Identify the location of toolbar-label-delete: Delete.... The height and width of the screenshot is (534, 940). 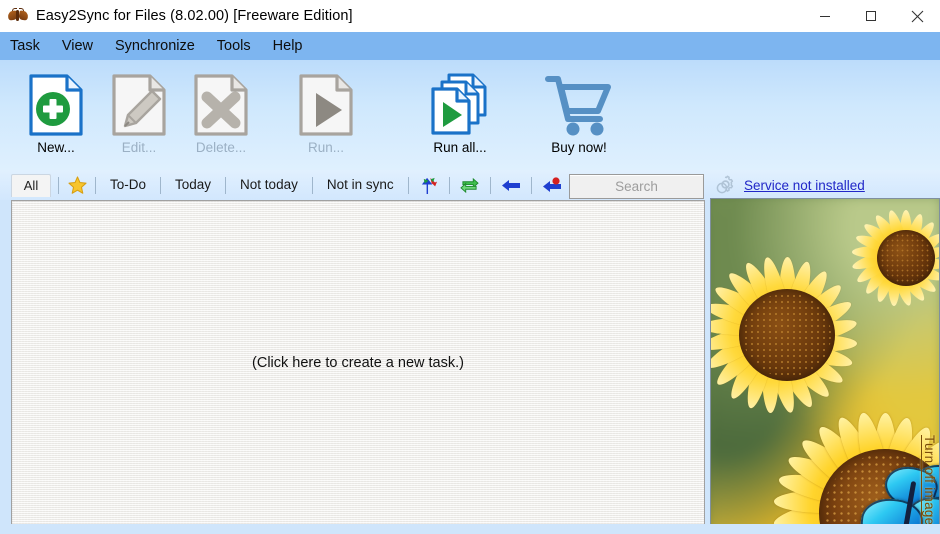
(221, 147).